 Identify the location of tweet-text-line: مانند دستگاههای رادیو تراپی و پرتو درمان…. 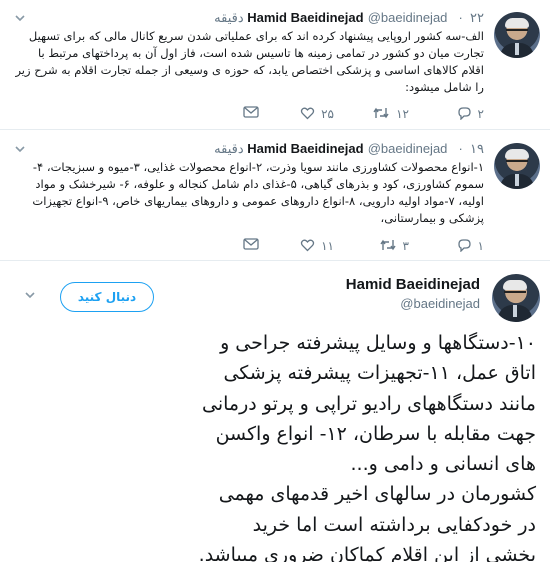
(368, 403).